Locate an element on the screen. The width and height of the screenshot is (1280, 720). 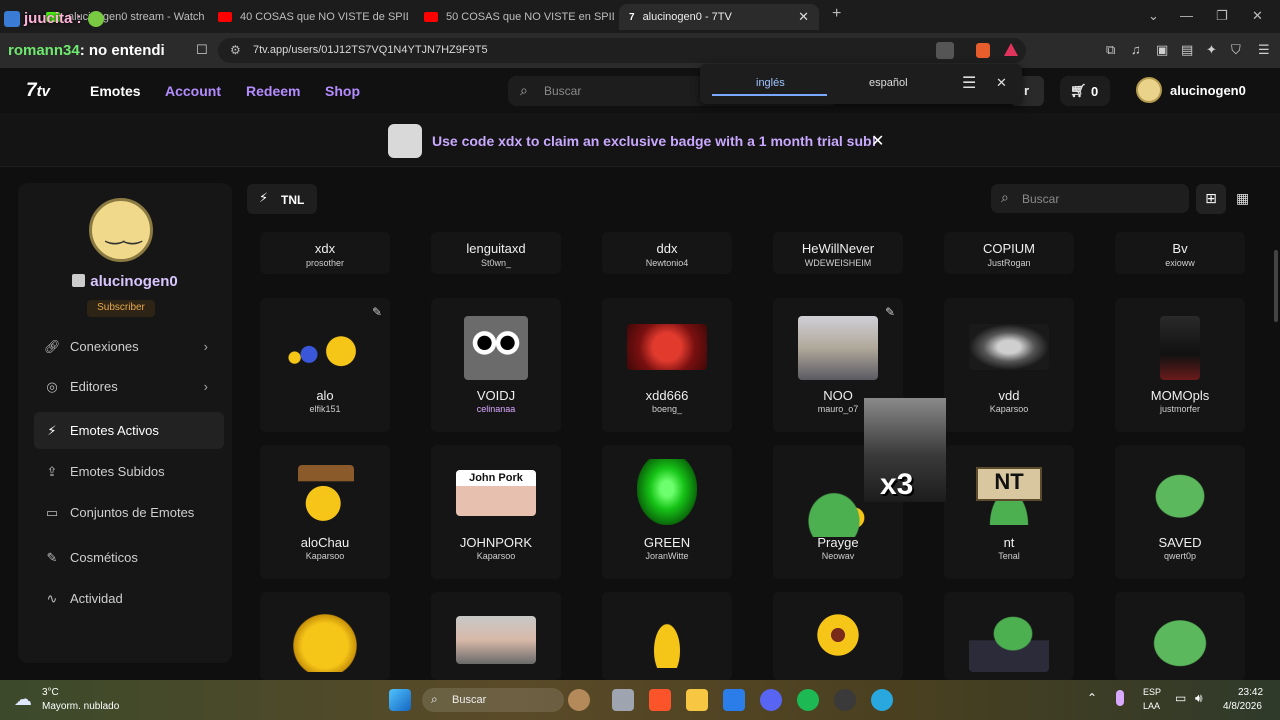
browser-tab-active: 7 alucinogen0 - 7TV ✕ is located at coordinates (719, 17).